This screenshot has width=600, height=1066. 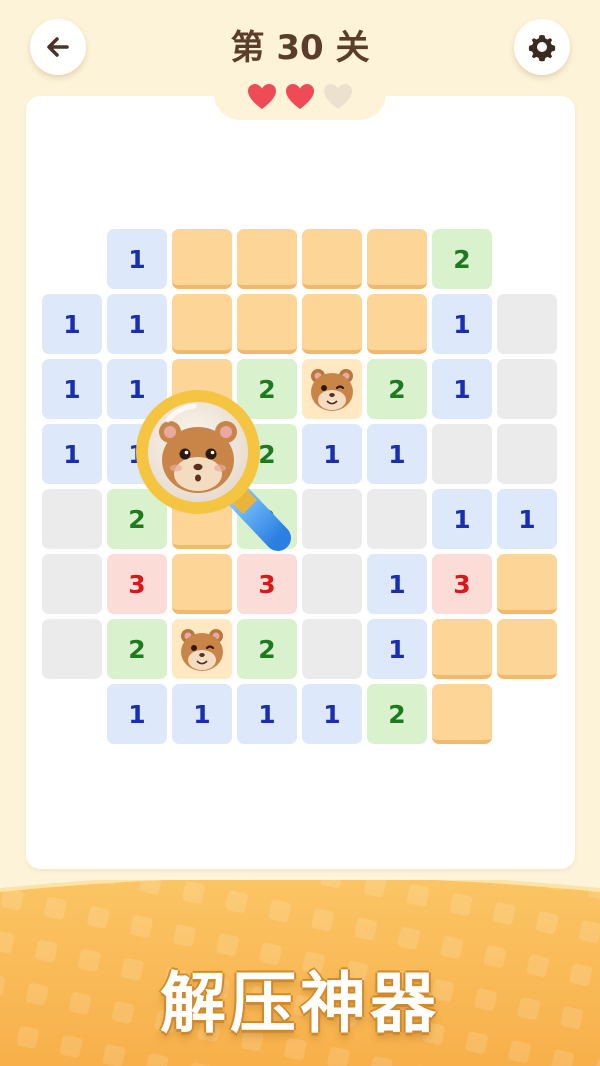 What do you see at coordinates (338, 96) in the screenshot?
I see `heart-empty-icon` at bounding box center [338, 96].